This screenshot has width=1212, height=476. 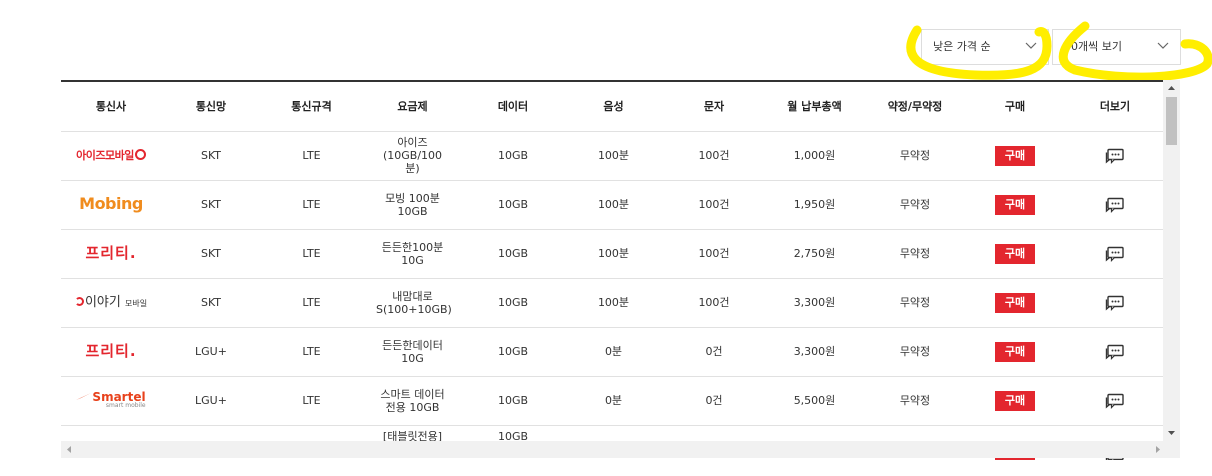 What do you see at coordinates (140, 154) in the screenshot?
I see `logo-circle-icon` at bounding box center [140, 154].